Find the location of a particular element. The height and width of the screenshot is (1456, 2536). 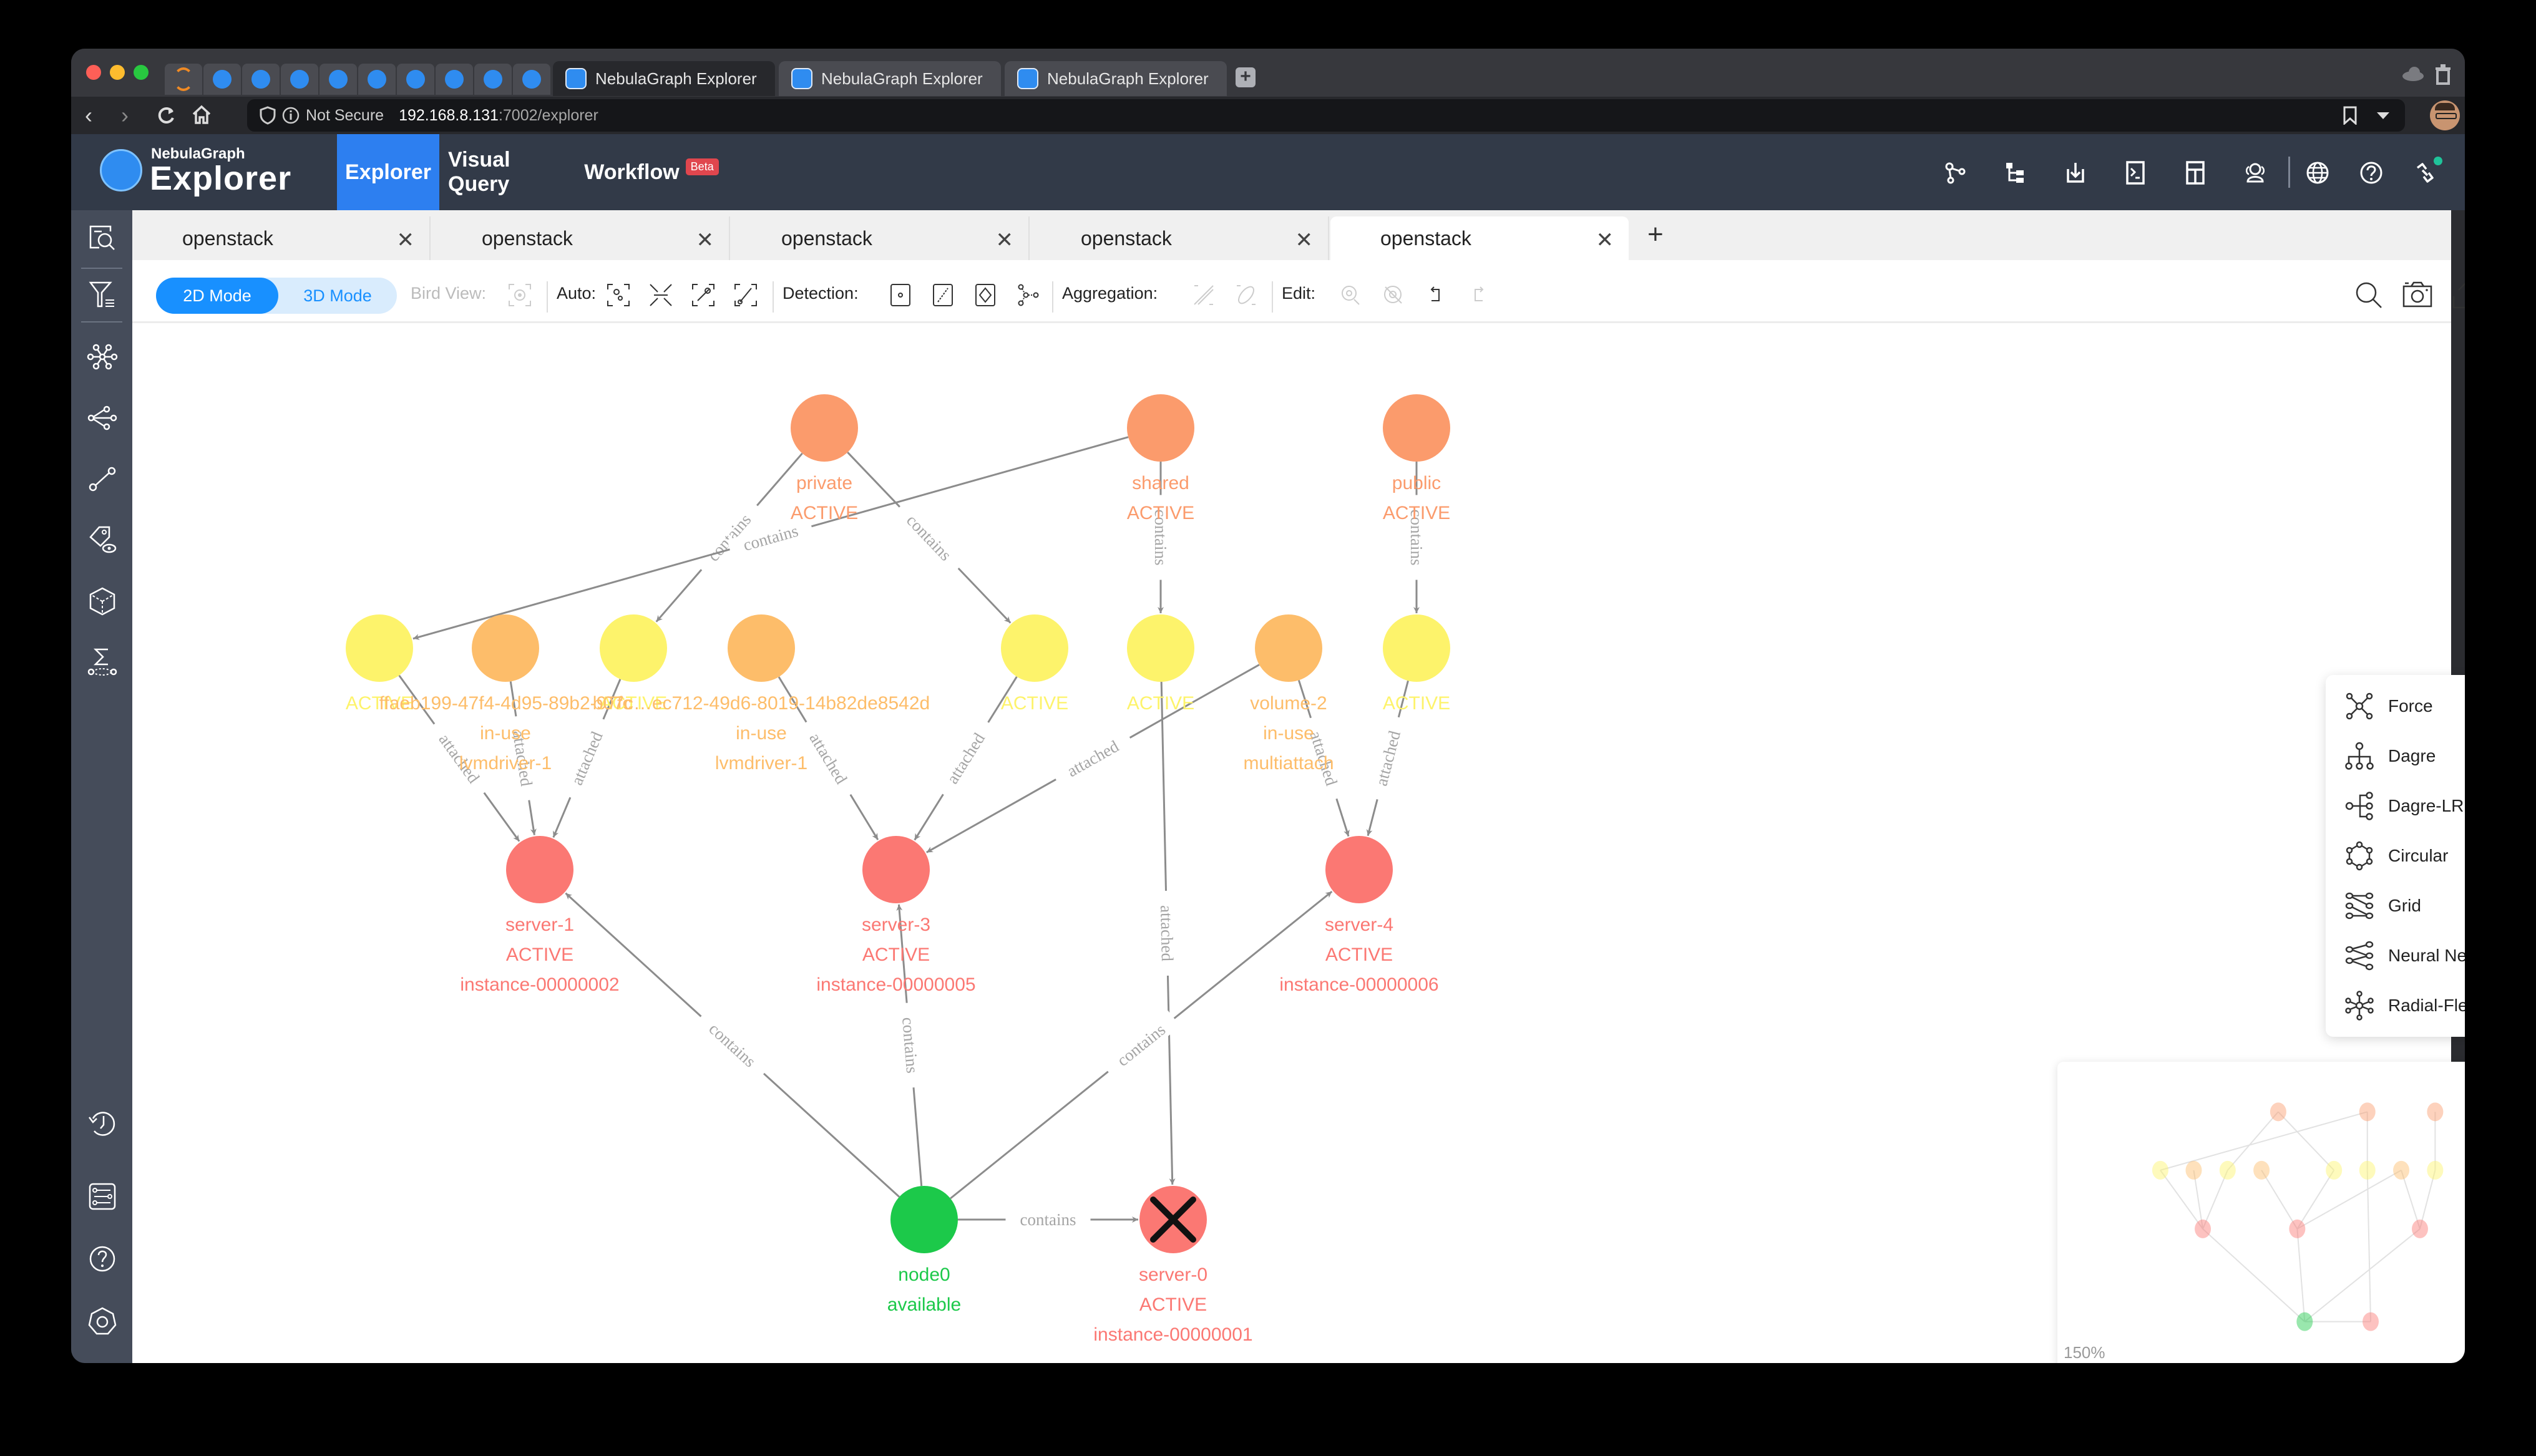

aggregate-edges-icon is located at coordinates (1204, 295).